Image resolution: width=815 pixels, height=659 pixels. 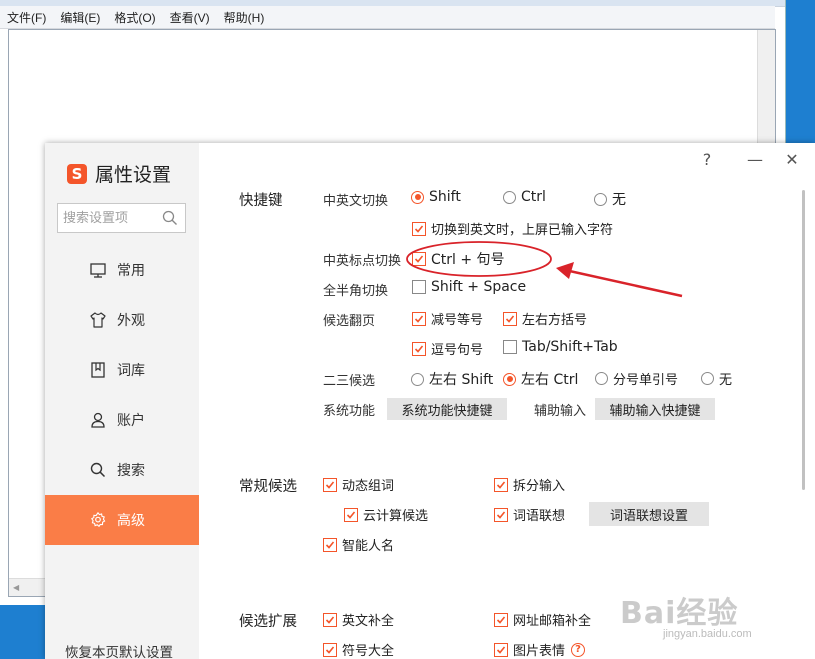 What do you see at coordinates (16, 587) in the screenshot?
I see `scroll-left-arrow-icon: ◀` at bounding box center [16, 587].